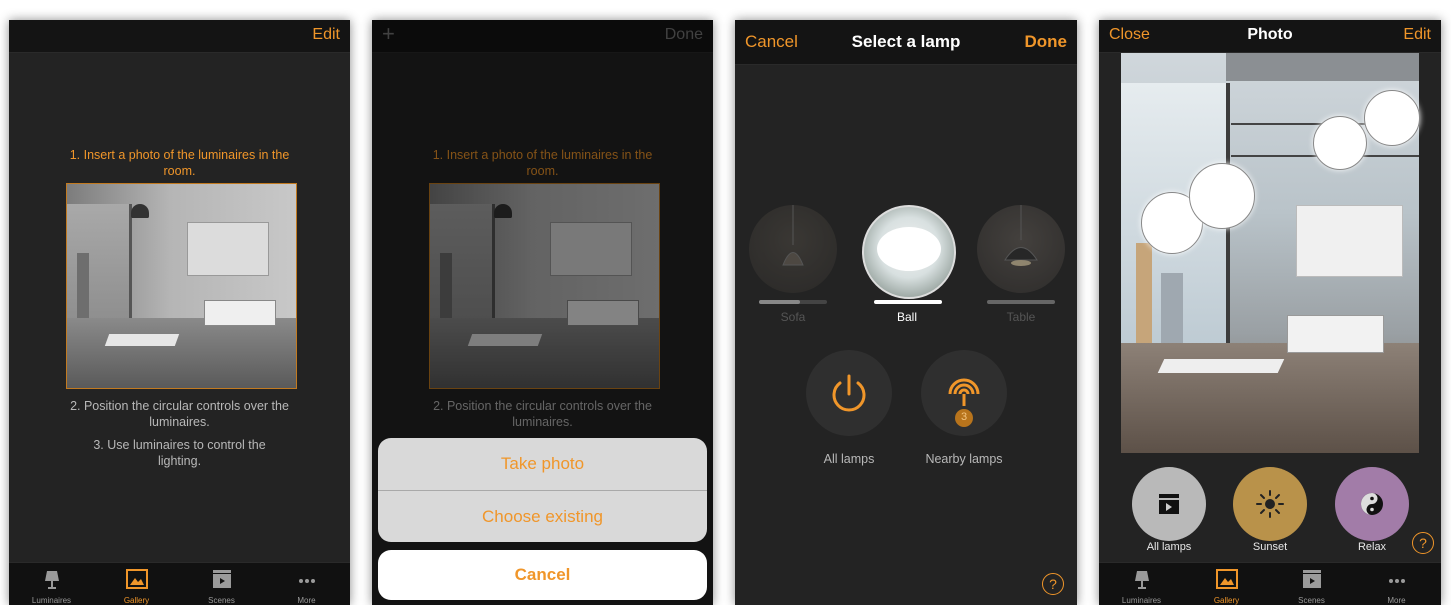  I want to click on signal-icon, so click(964, 402).